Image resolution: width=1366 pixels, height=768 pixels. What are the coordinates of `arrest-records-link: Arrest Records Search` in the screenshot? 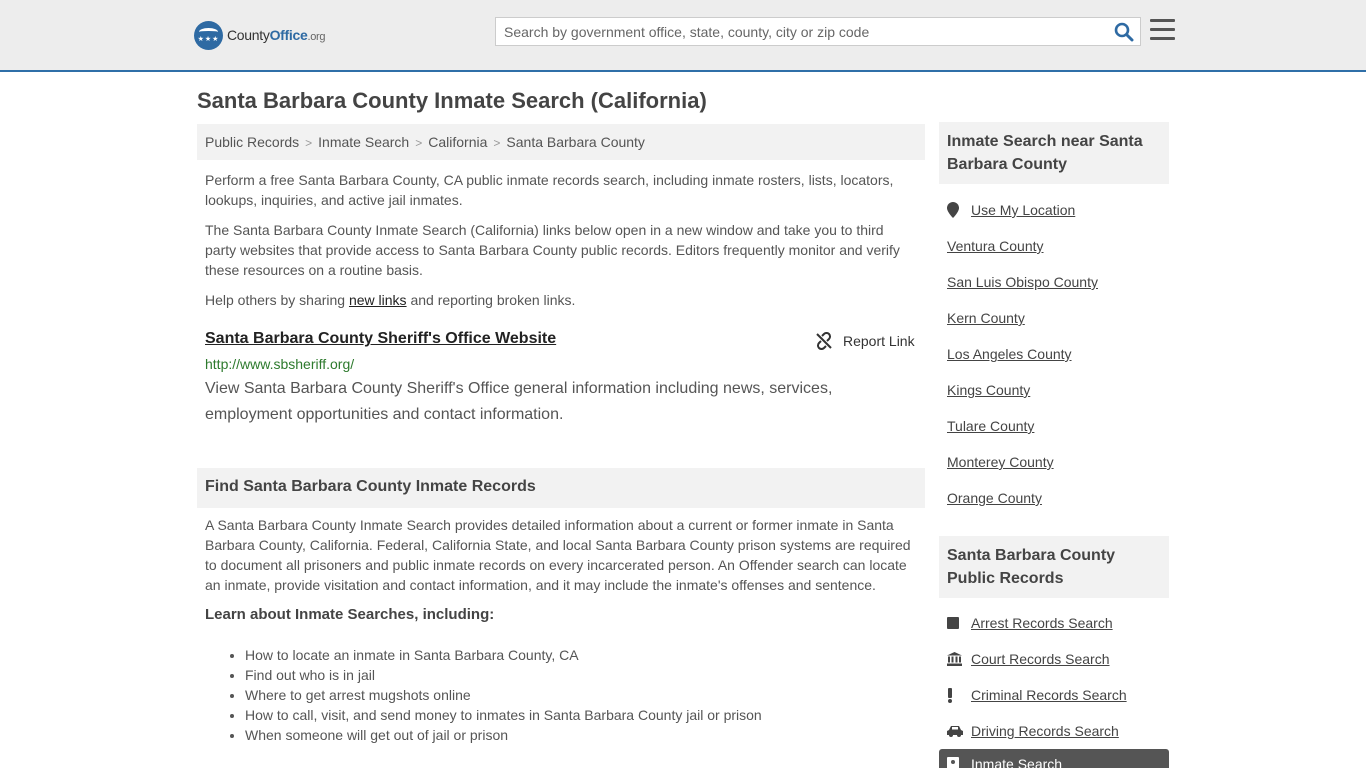 It's located at (1042, 623).